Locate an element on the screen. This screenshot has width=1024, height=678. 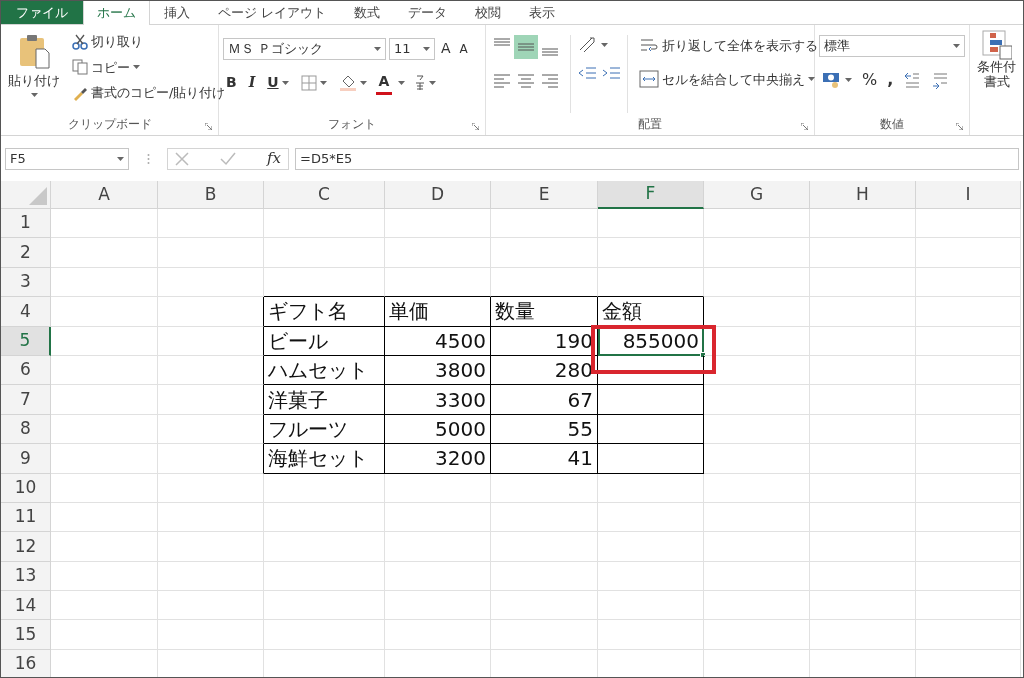
row-header: 16 is located at coordinates (26, 663).